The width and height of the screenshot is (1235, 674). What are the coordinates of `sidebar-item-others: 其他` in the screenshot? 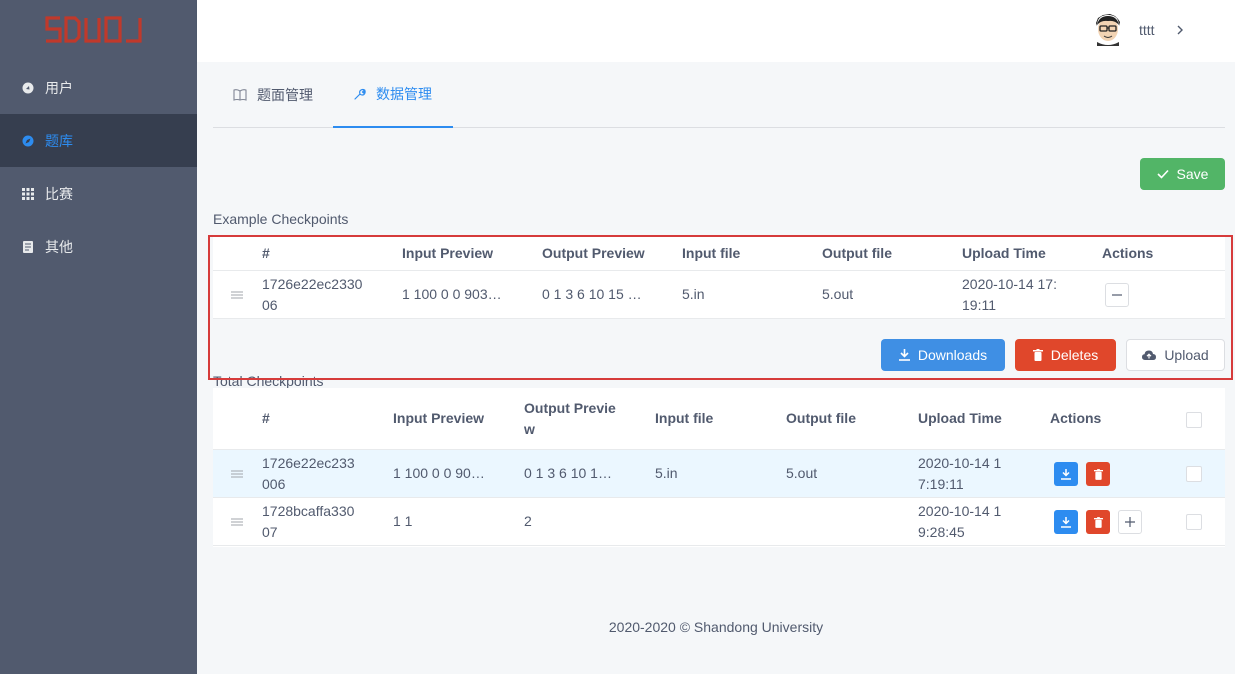 It's located at (98, 246).